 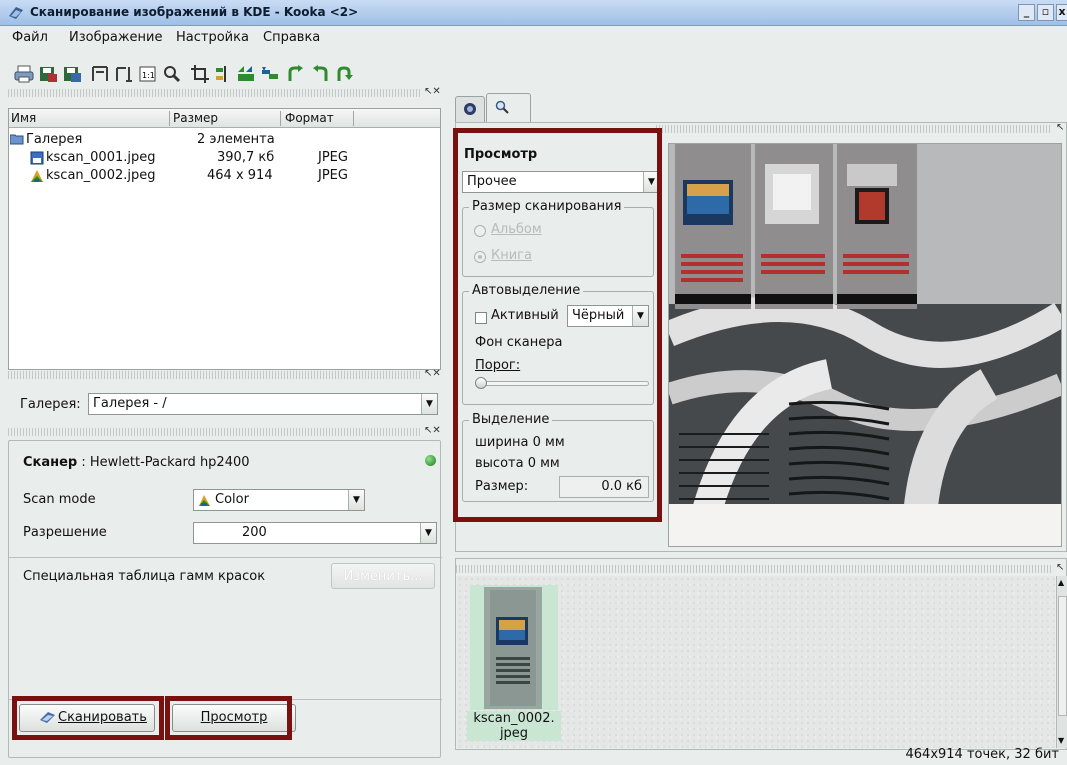 I want to click on column-name: Имя, so click(x=23, y=118).